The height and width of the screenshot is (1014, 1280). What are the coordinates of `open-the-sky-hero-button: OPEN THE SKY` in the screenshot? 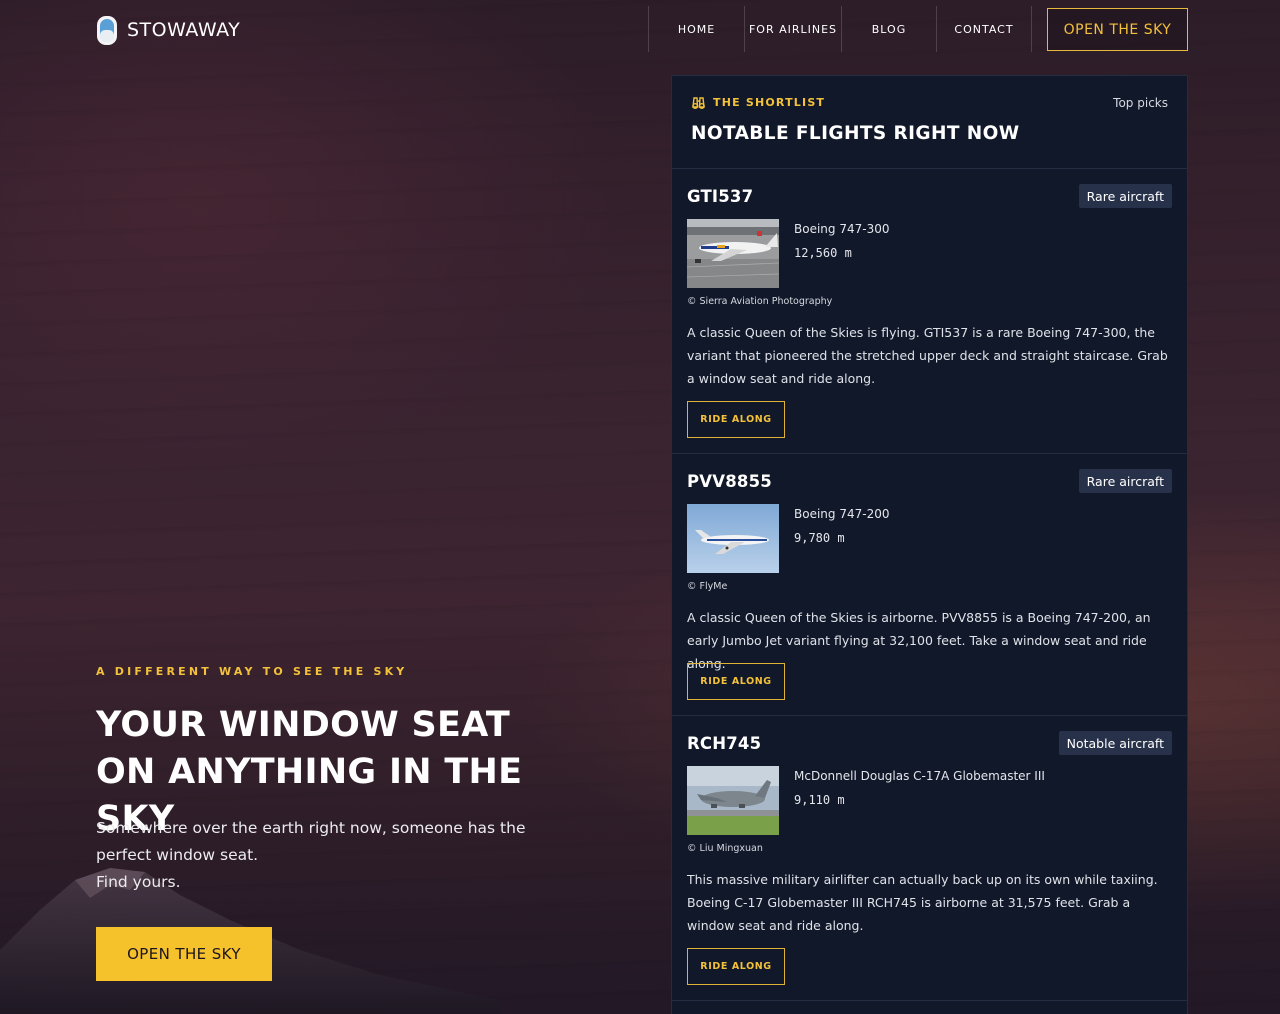 It's located at (184, 954).